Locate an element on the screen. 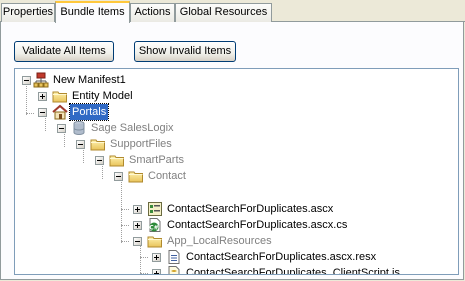 This screenshot has width=465, height=281. tree-node-label: Sage SalesLogix is located at coordinates (132, 128).